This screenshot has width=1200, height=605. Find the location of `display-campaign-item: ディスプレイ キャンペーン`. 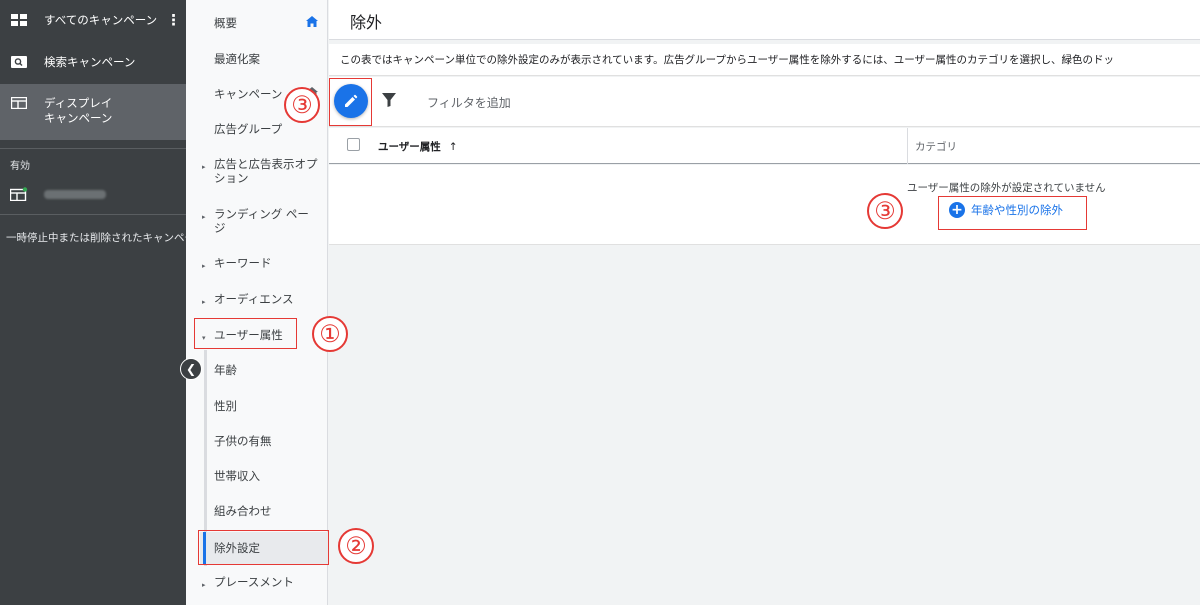

display-campaign-item: ディスプレイ キャンペーン is located at coordinates (93, 112).